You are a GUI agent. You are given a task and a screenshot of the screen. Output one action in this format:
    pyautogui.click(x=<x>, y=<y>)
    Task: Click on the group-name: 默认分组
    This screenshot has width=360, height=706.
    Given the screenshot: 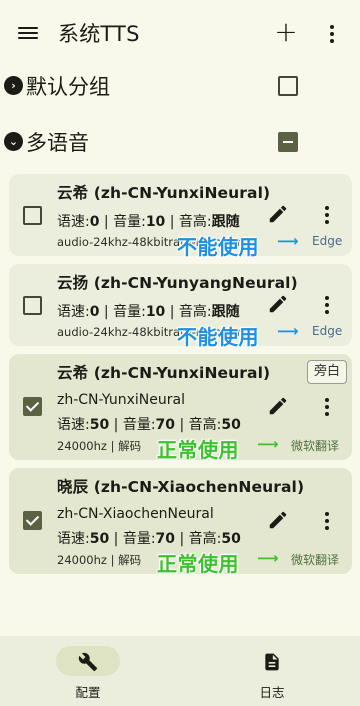 What is the action you would take?
    pyautogui.click(x=68, y=87)
    